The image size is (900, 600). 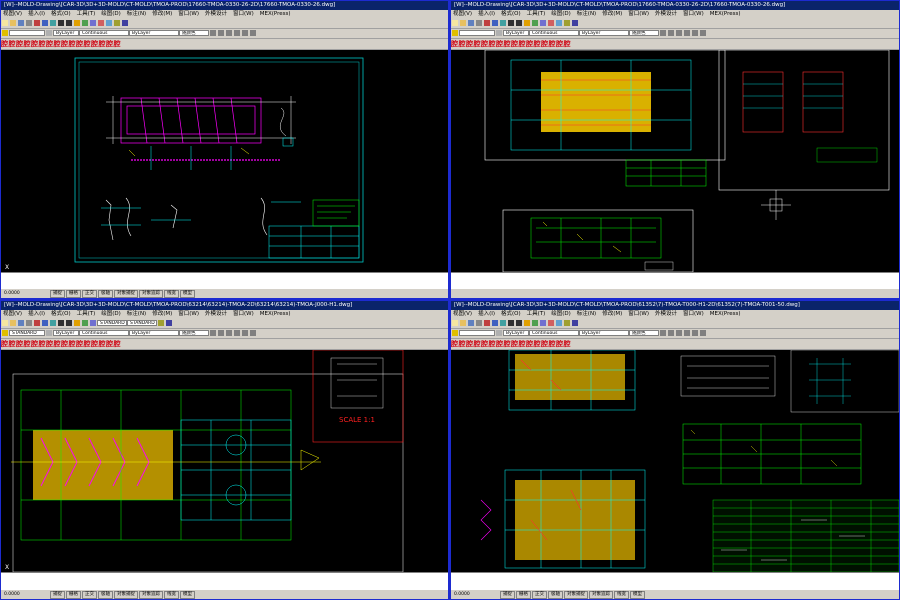 What do you see at coordinates (511, 314) in the screenshot?
I see `menu-format: 格式(O)` at bounding box center [511, 314].